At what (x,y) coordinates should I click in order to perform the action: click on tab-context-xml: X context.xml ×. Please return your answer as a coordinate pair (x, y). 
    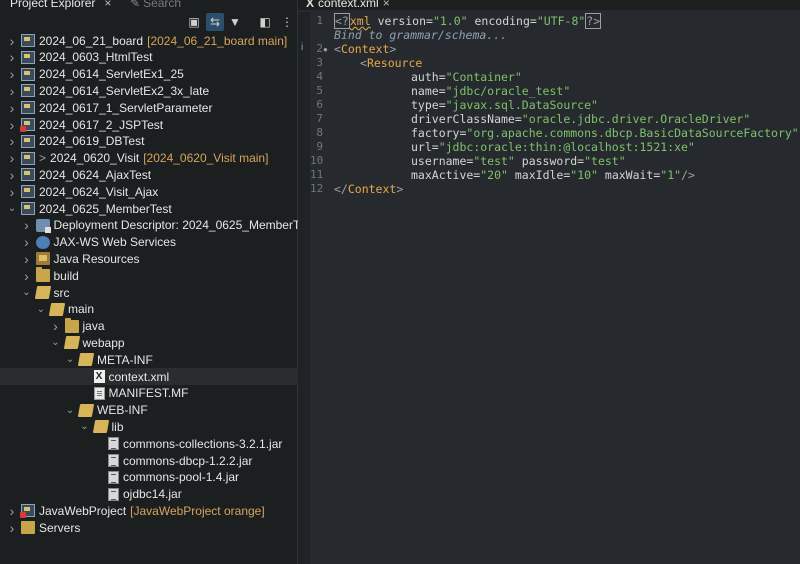
    Looking at the image, I should click on (348, 5).